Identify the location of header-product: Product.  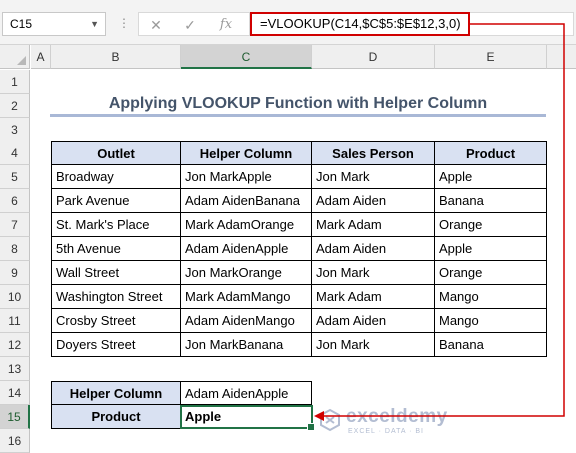
(491, 153).